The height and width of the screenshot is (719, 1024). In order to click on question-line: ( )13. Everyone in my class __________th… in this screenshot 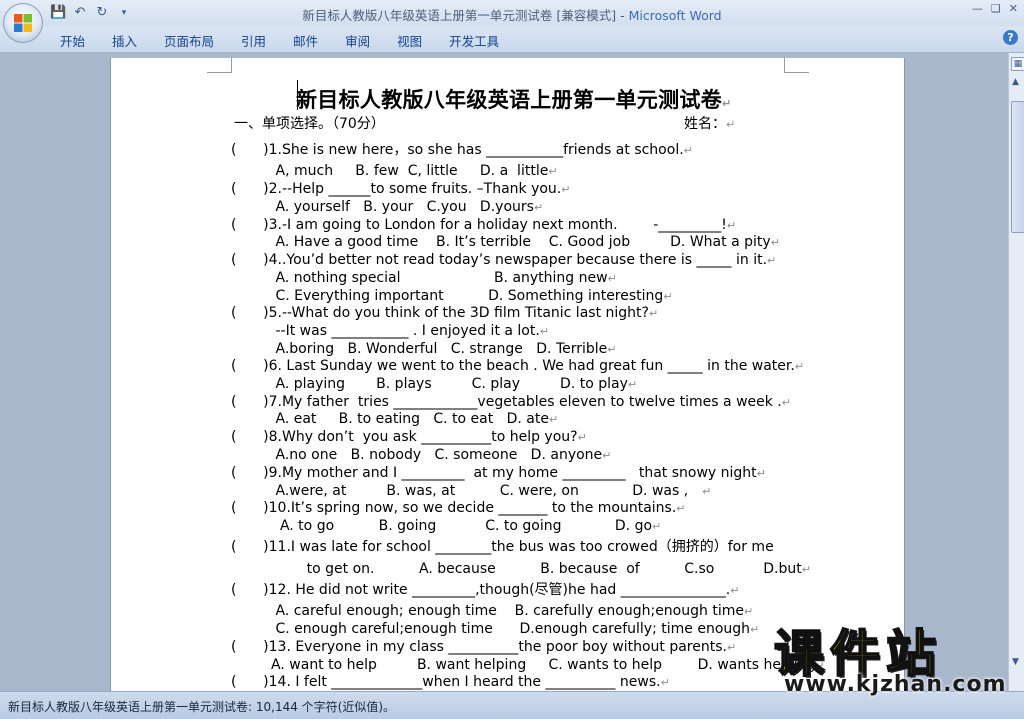, I will do `click(483, 647)`.